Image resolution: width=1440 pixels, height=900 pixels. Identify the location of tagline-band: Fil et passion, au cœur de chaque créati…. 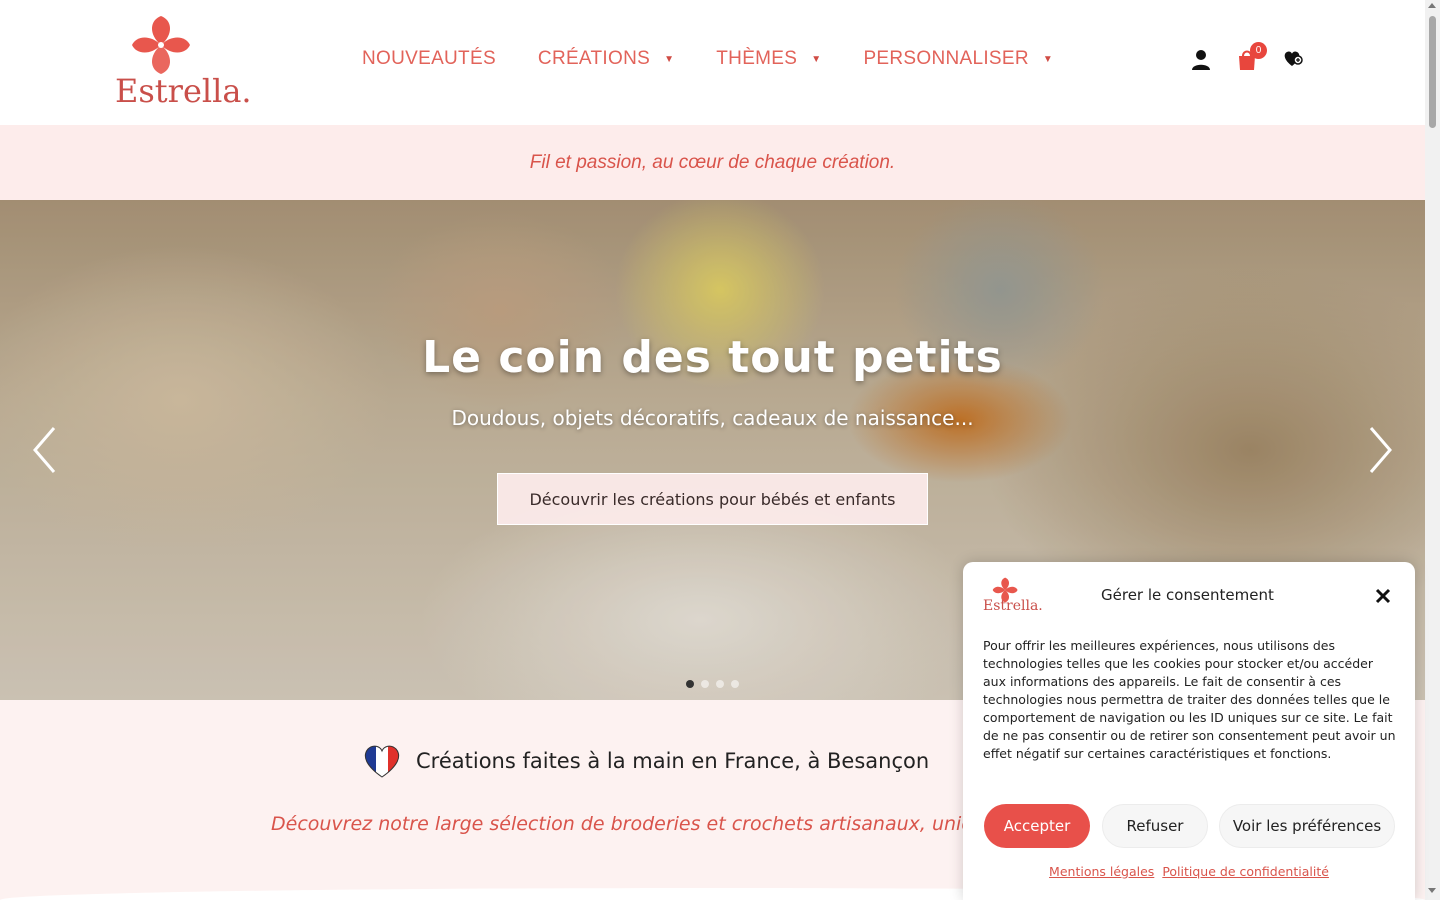
(712, 162).